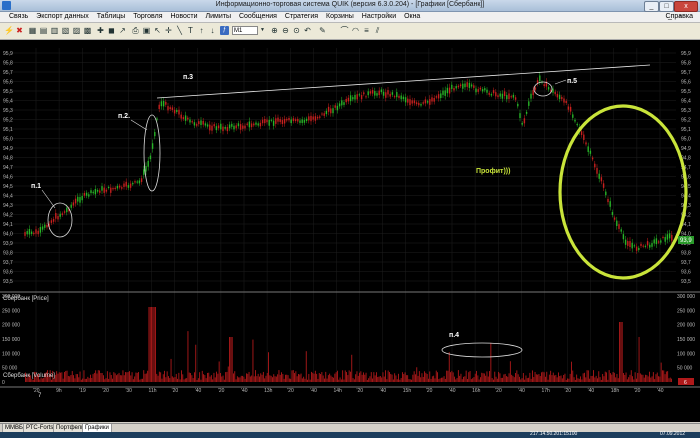  What do you see at coordinates (18, 17) in the screenshot?
I see `menu-connection: Связь` at bounding box center [18, 17].